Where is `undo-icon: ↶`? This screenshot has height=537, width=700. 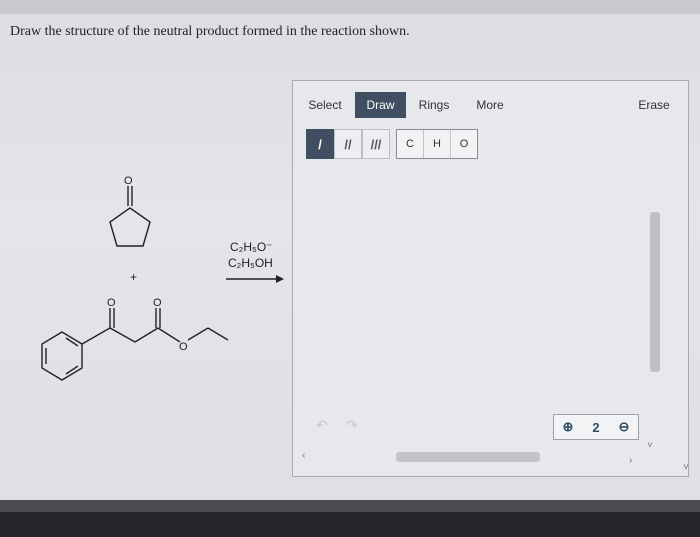
undo-icon: ↶ is located at coordinates (322, 425).